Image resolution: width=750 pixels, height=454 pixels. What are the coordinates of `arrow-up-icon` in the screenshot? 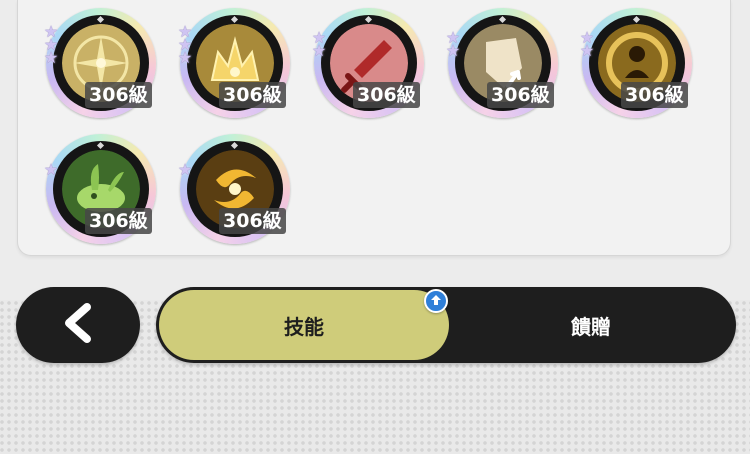 It's located at (436, 301).